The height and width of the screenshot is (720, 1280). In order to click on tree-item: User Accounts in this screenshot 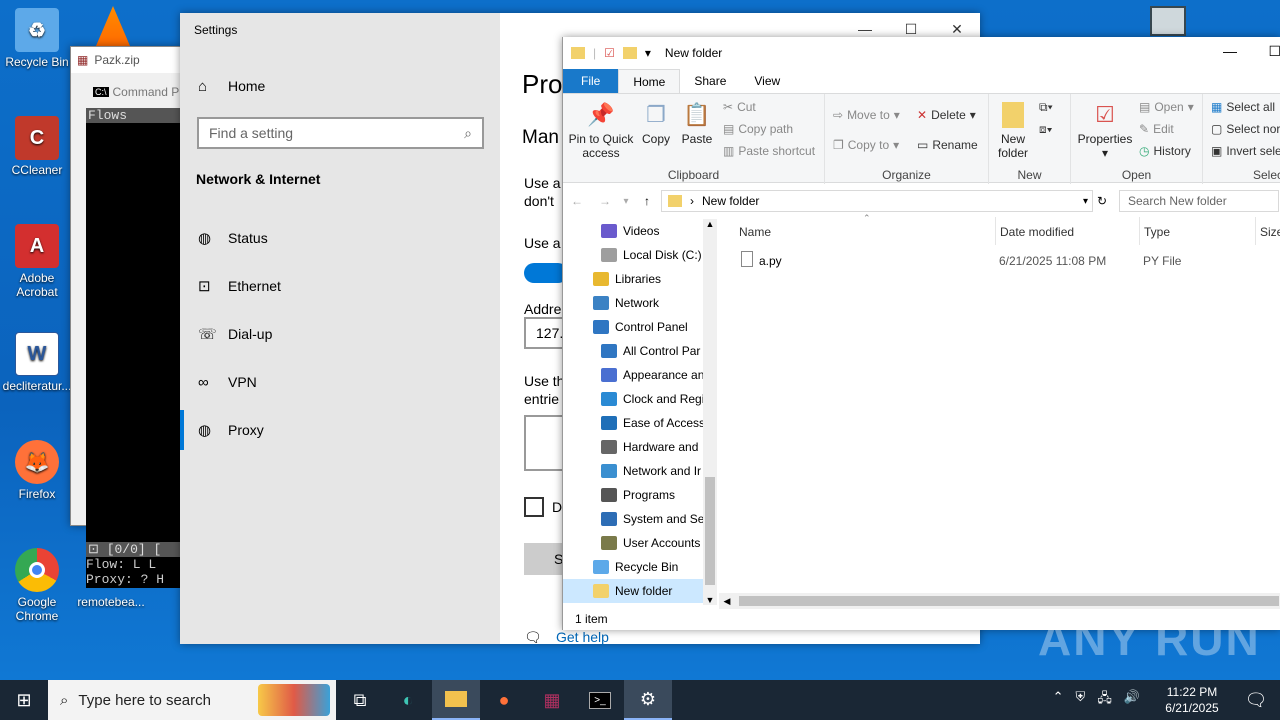, I will do `click(650, 543)`.